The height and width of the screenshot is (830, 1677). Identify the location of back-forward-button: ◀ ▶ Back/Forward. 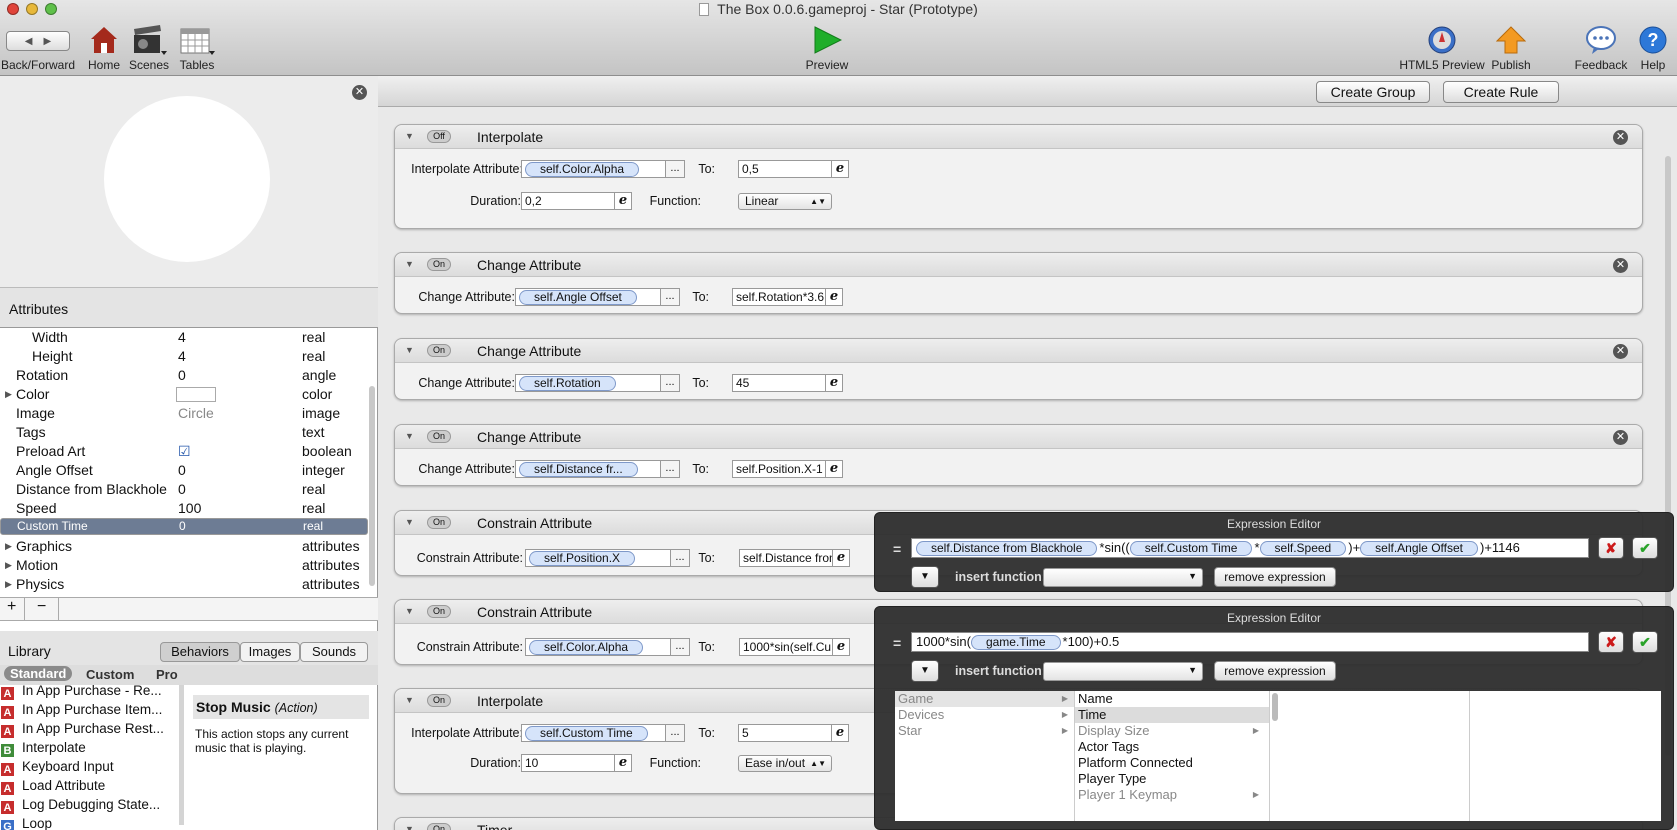
(38, 48).